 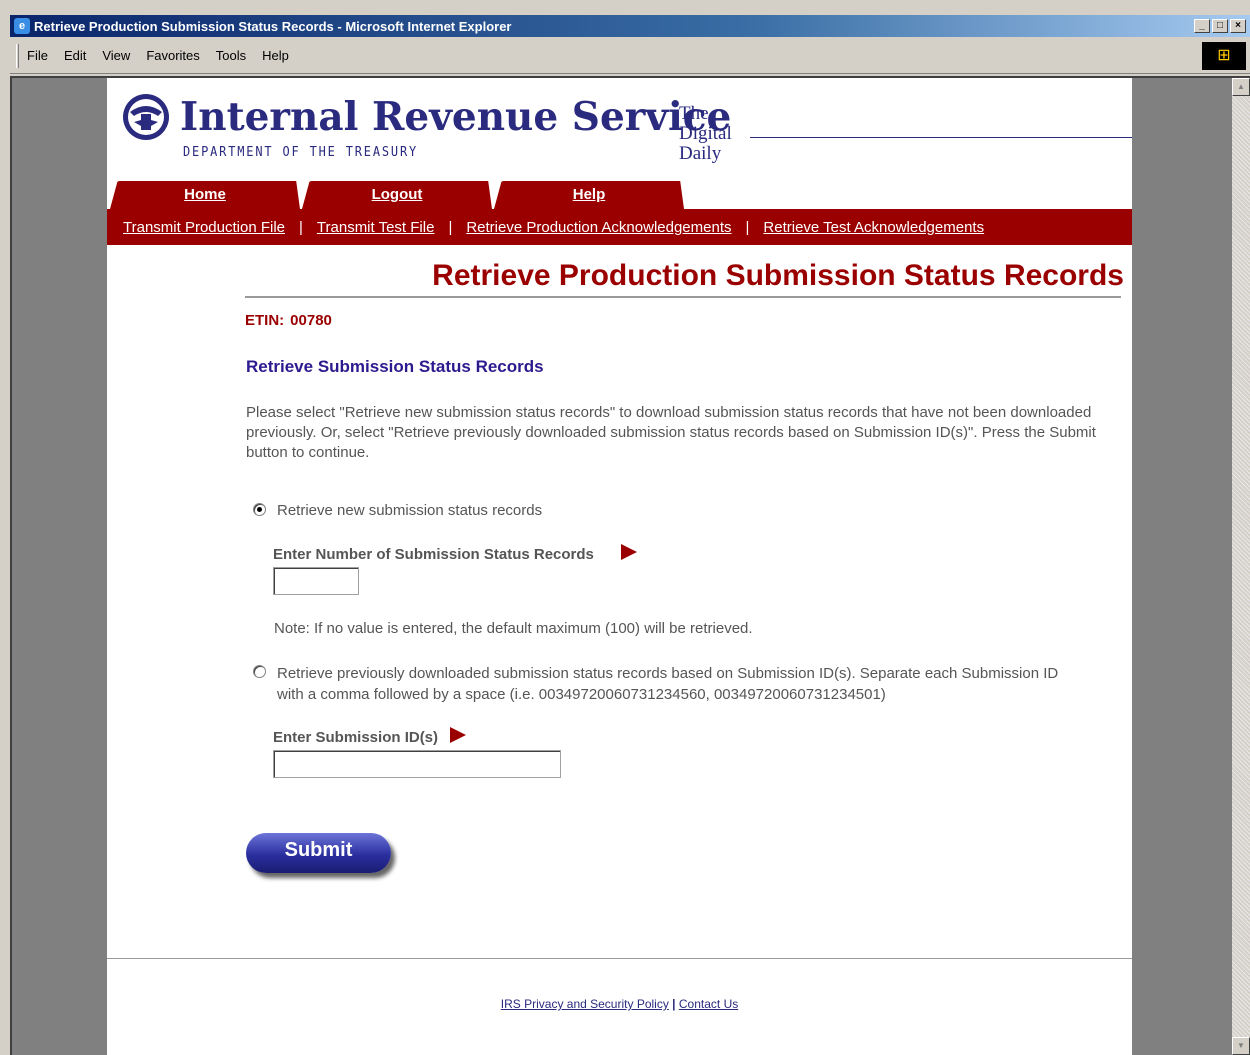 What do you see at coordinates (1238, 26) in the screenshot?
I see `close-button: ×` at bounding box center [1238, 26].